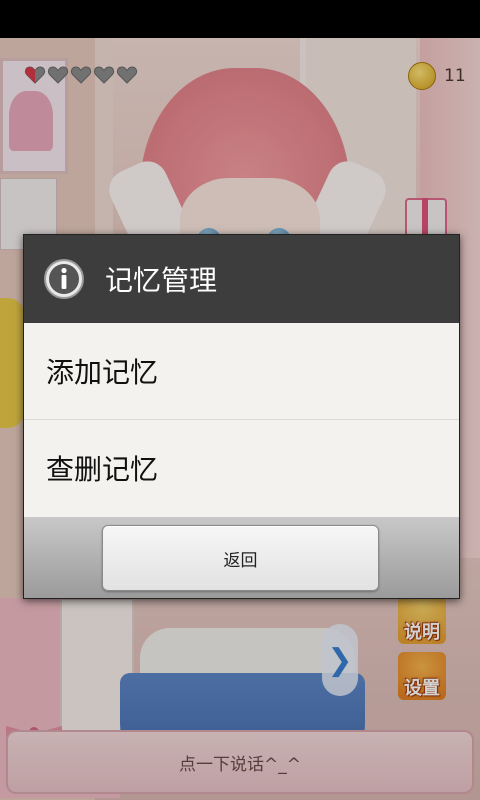  I want to click on status-bar, so click(240, 19).